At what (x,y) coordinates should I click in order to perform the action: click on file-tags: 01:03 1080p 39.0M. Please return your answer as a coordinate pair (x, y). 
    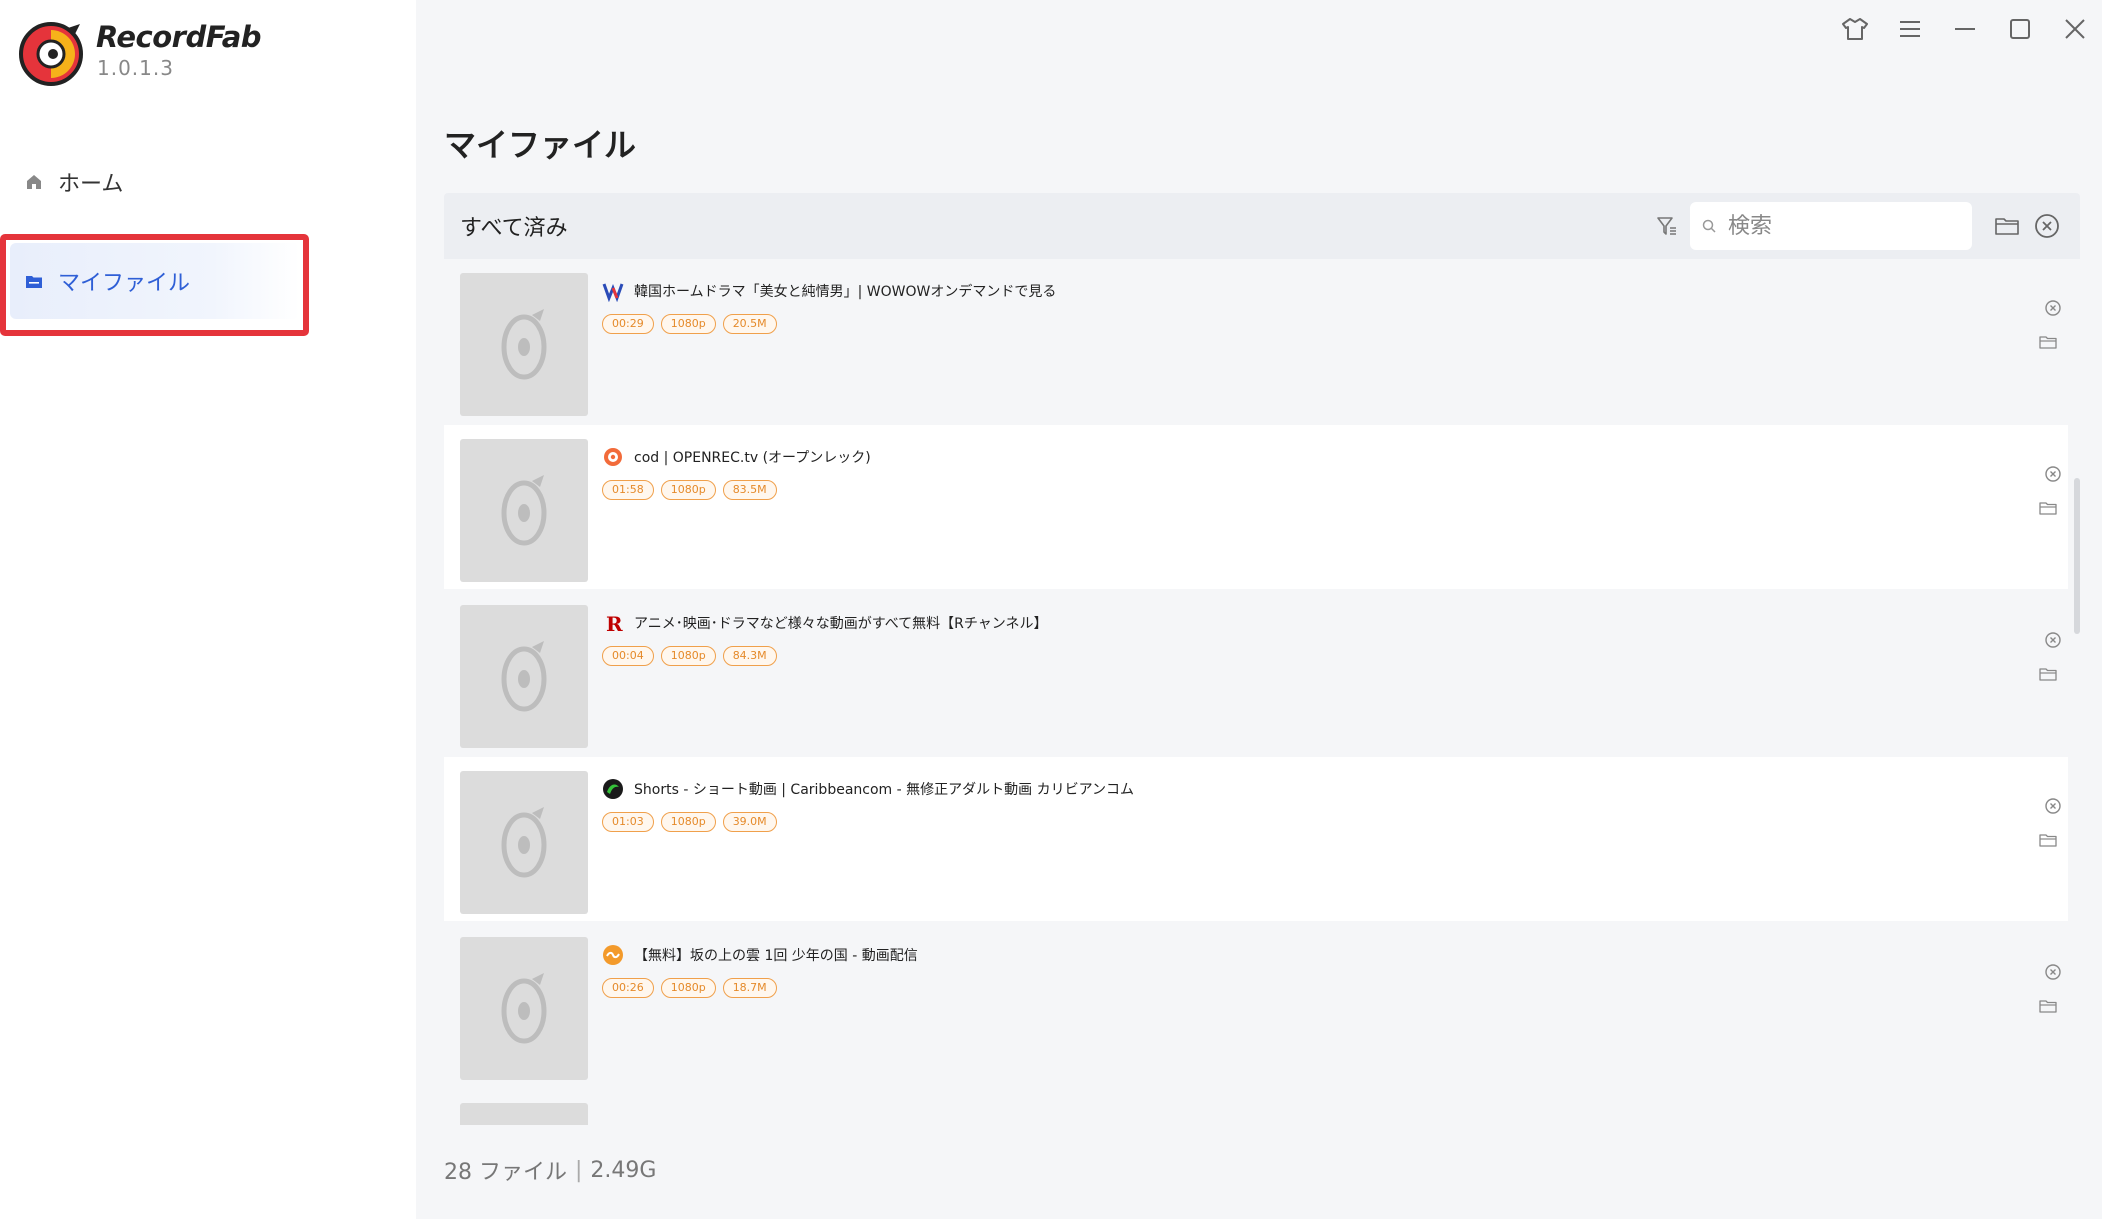
    Looking at the image, I should click on (693, 822).